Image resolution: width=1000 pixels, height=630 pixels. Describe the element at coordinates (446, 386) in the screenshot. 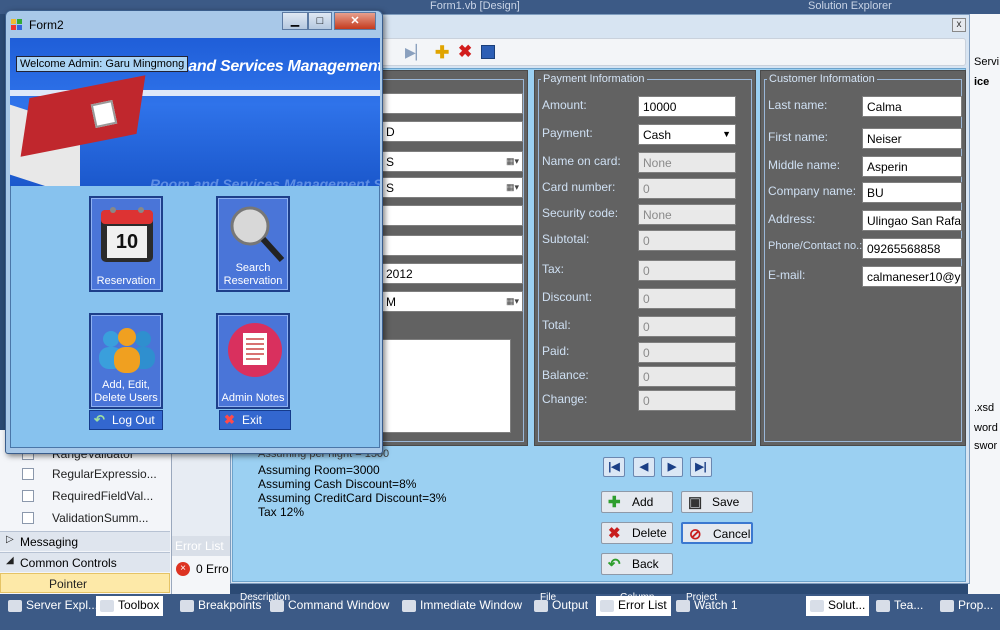

I see `reservation-notes-textarea` at that location.